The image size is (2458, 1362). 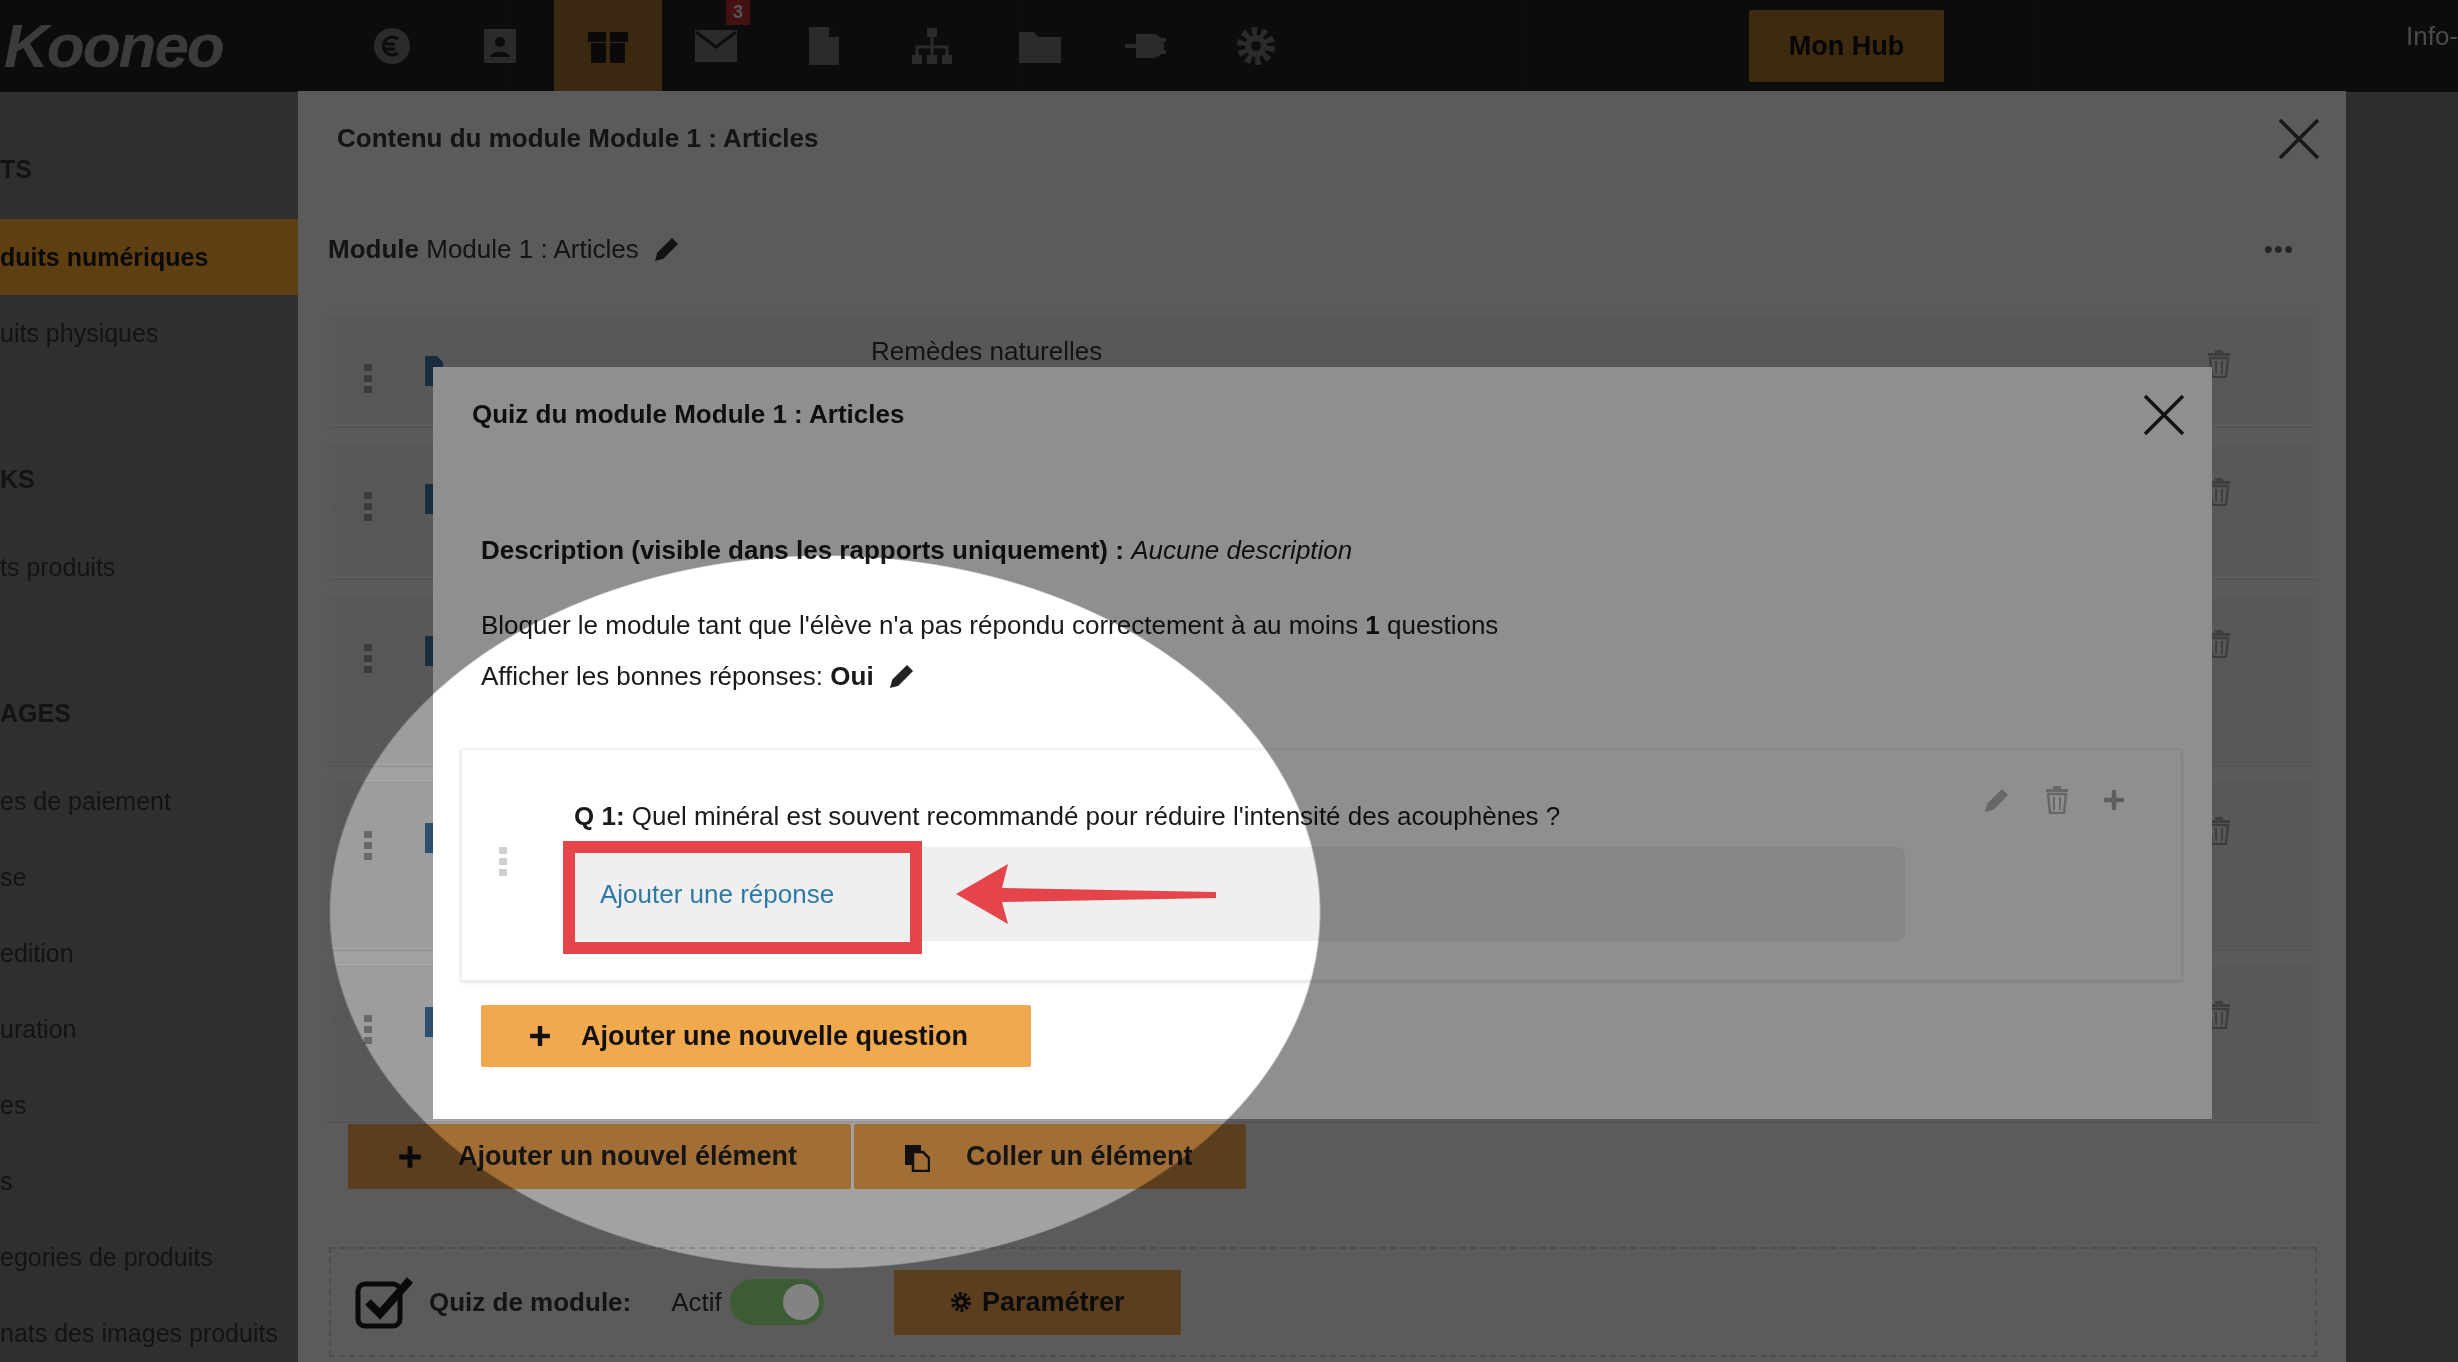 What do you see at coordinates (688, 414) in the screenshot?
I see `modal-title: Quiz du module Module 1 : Articles` at bounding box center [688, 414].